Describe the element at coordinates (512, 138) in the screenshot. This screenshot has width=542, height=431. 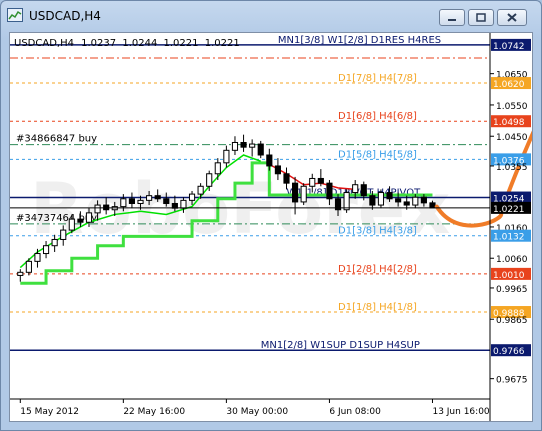
I see `price-tick-label: 1.0450` at that location.